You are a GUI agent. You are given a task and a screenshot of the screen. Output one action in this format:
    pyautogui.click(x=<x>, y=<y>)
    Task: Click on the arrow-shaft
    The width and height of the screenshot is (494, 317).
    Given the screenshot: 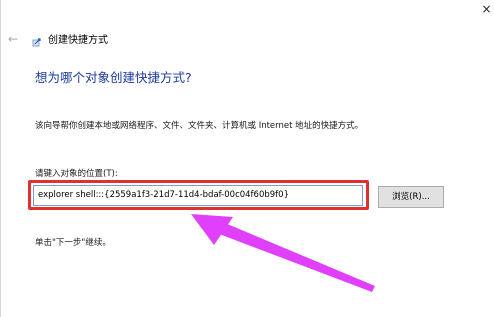 What is the action you would take?
    pyautogui.click(x=294, y=256)
    